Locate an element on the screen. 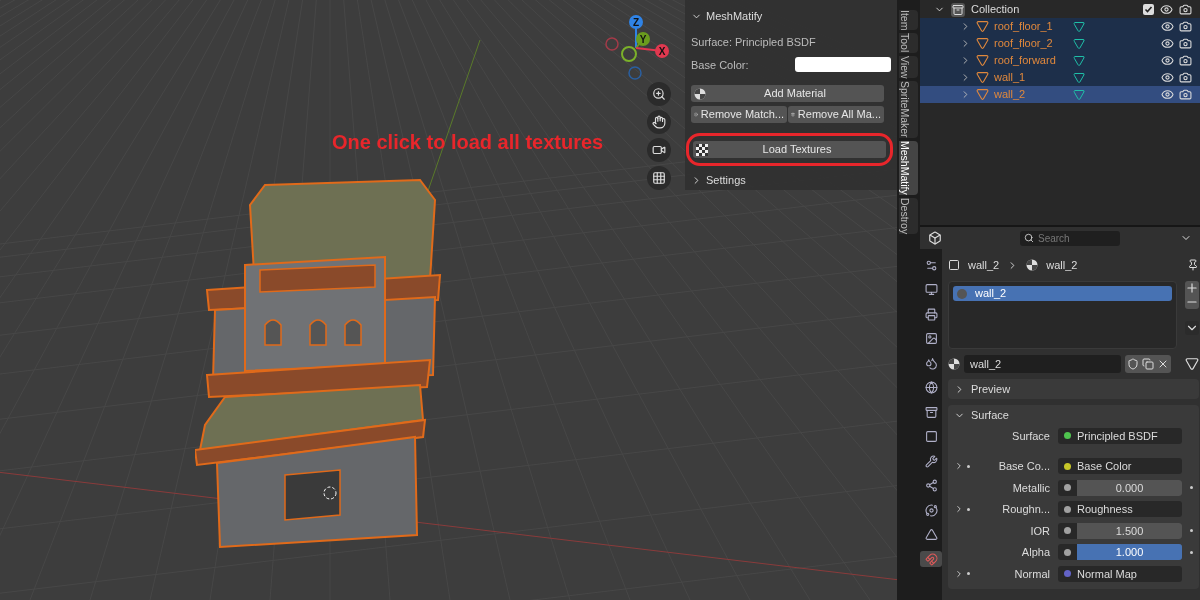  editor-type-icon is located at coordinates (935, 238).